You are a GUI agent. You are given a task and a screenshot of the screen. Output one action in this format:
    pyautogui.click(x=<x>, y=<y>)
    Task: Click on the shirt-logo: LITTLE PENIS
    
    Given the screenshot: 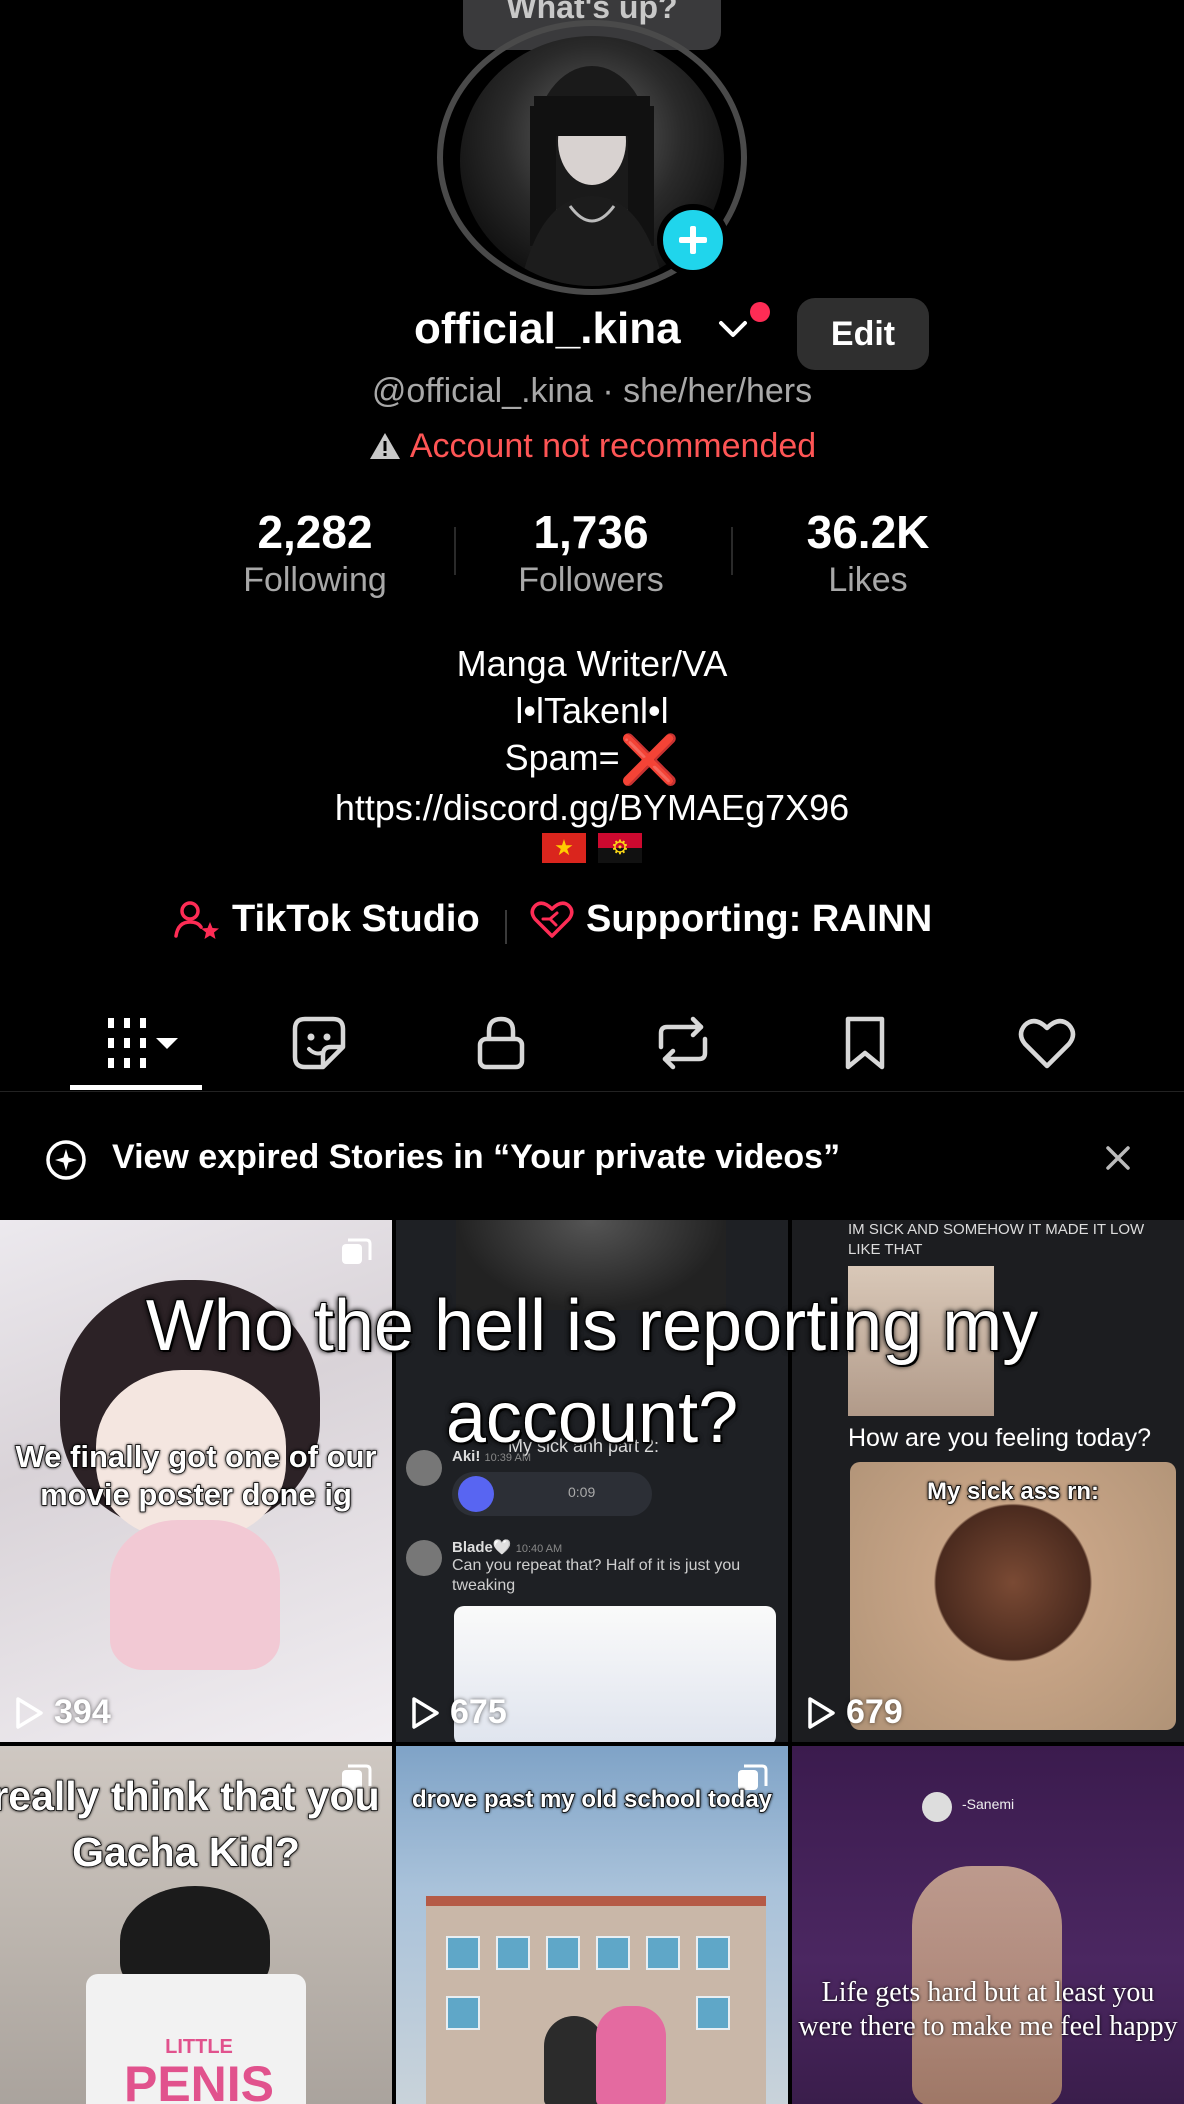 What is the action you would take?
    pyautogui.click(x=199, y=2070)
    